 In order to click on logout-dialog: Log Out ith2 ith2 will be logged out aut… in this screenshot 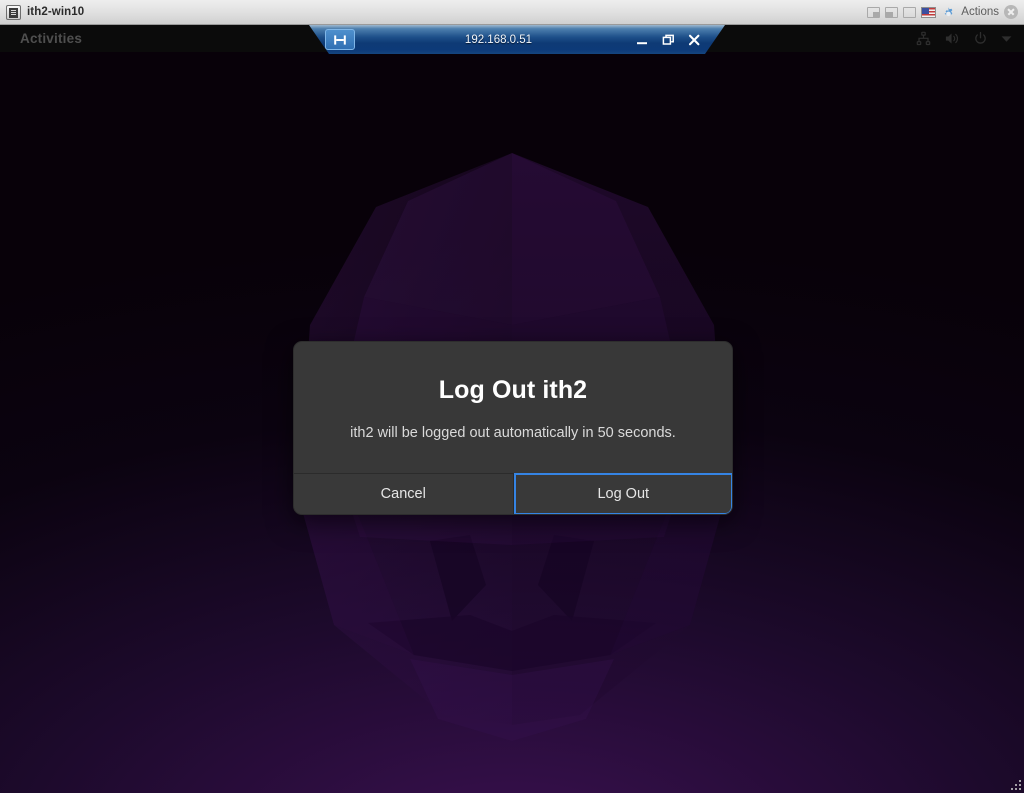, I will do `click(513, 428)`.